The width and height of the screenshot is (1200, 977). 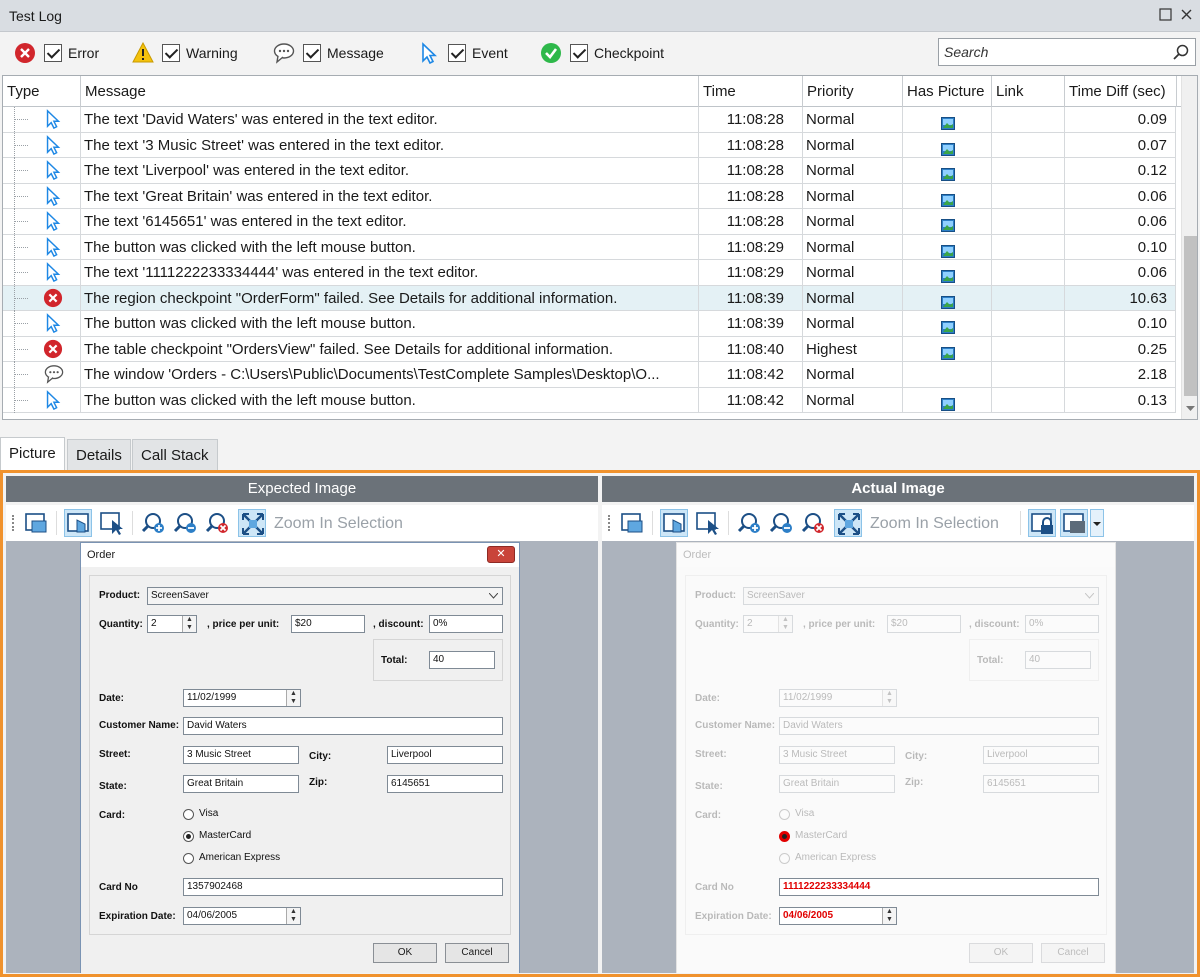 What do you see at coordinates (338, 524) in the screenshot?
I see `zoom-in-selection-label: Zoom In Selection` at bounding box center [338, 524].